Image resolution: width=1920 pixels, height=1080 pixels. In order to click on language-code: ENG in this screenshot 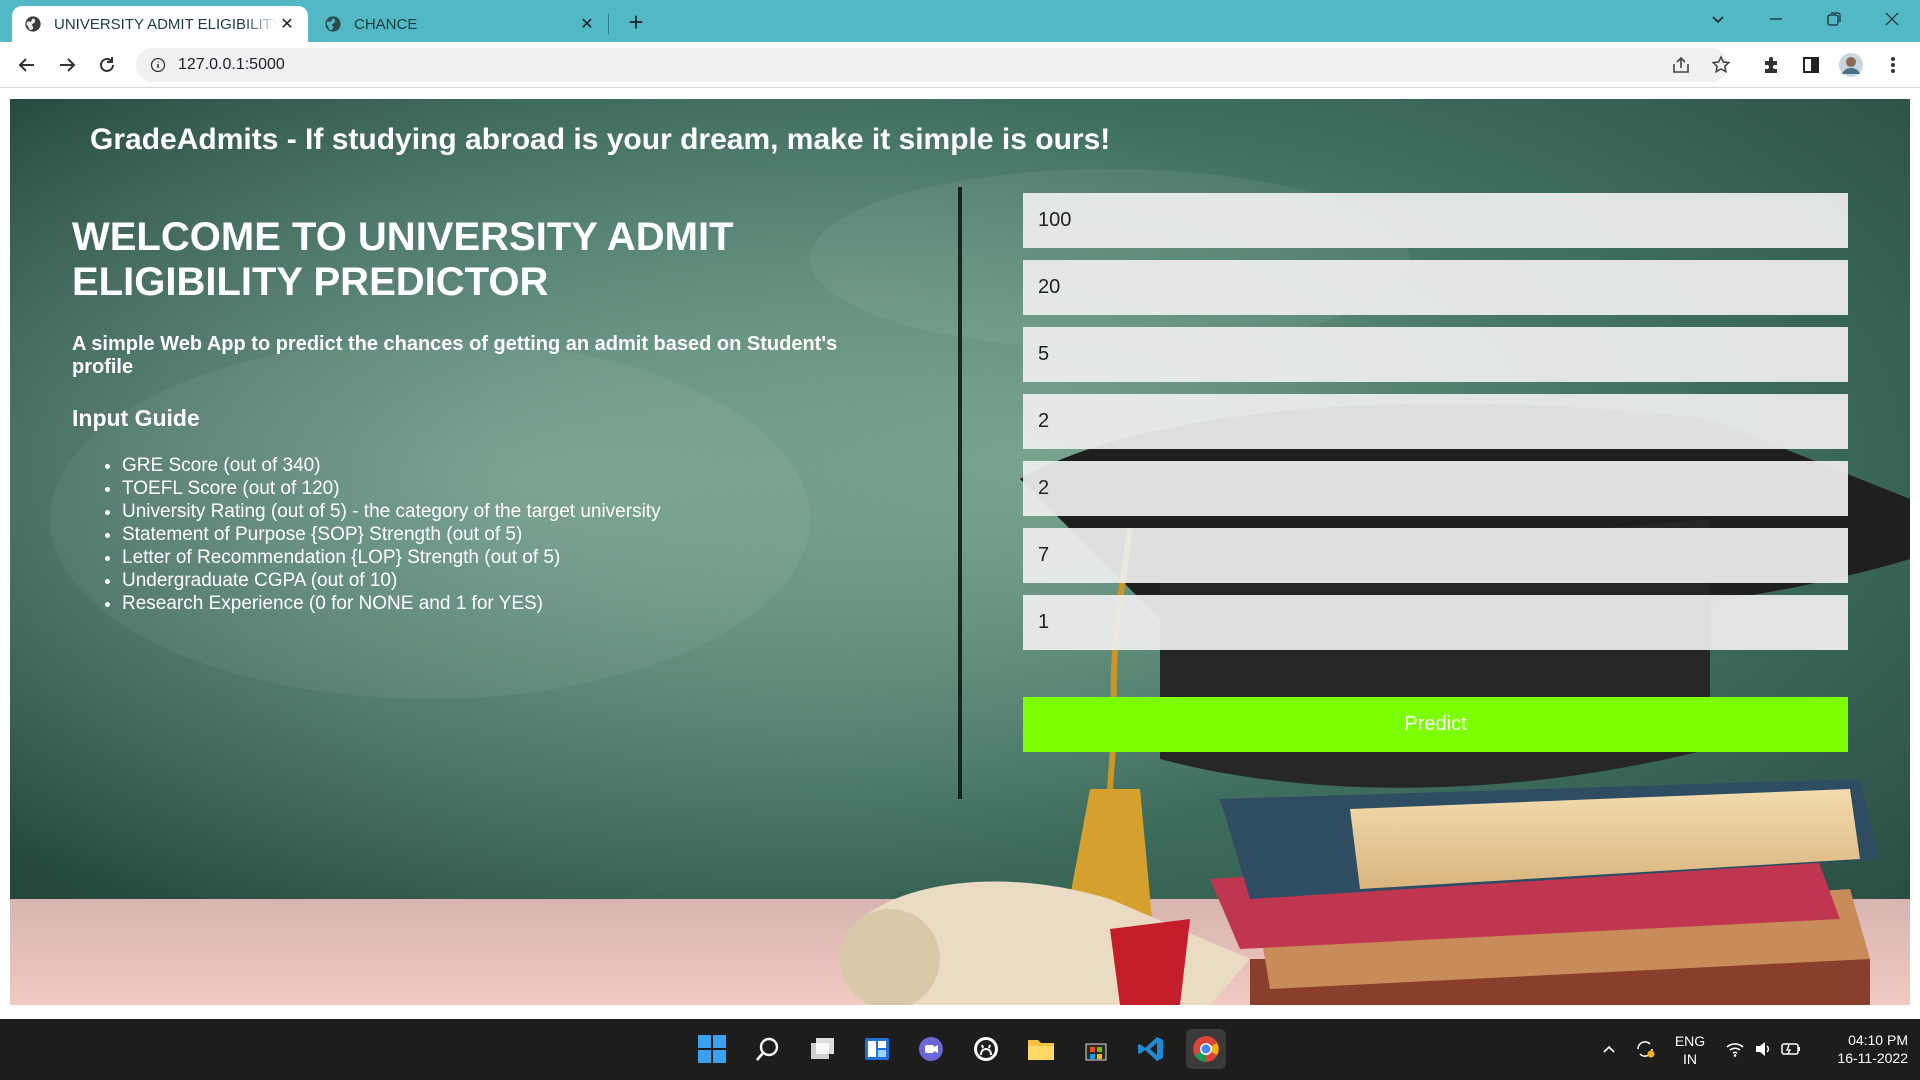, I will do `click(1690, 1041)`.